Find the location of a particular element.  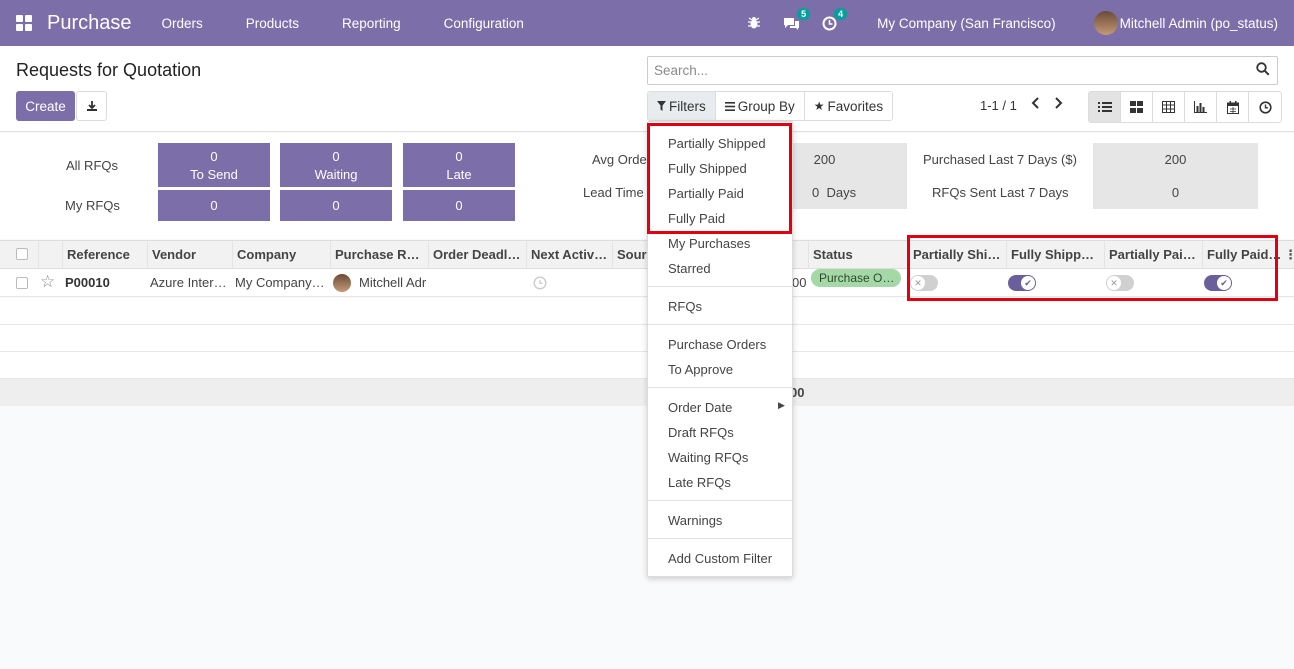

search-options-bar: Filters Group By ★ Favorites is located at coordinates (770, 106).